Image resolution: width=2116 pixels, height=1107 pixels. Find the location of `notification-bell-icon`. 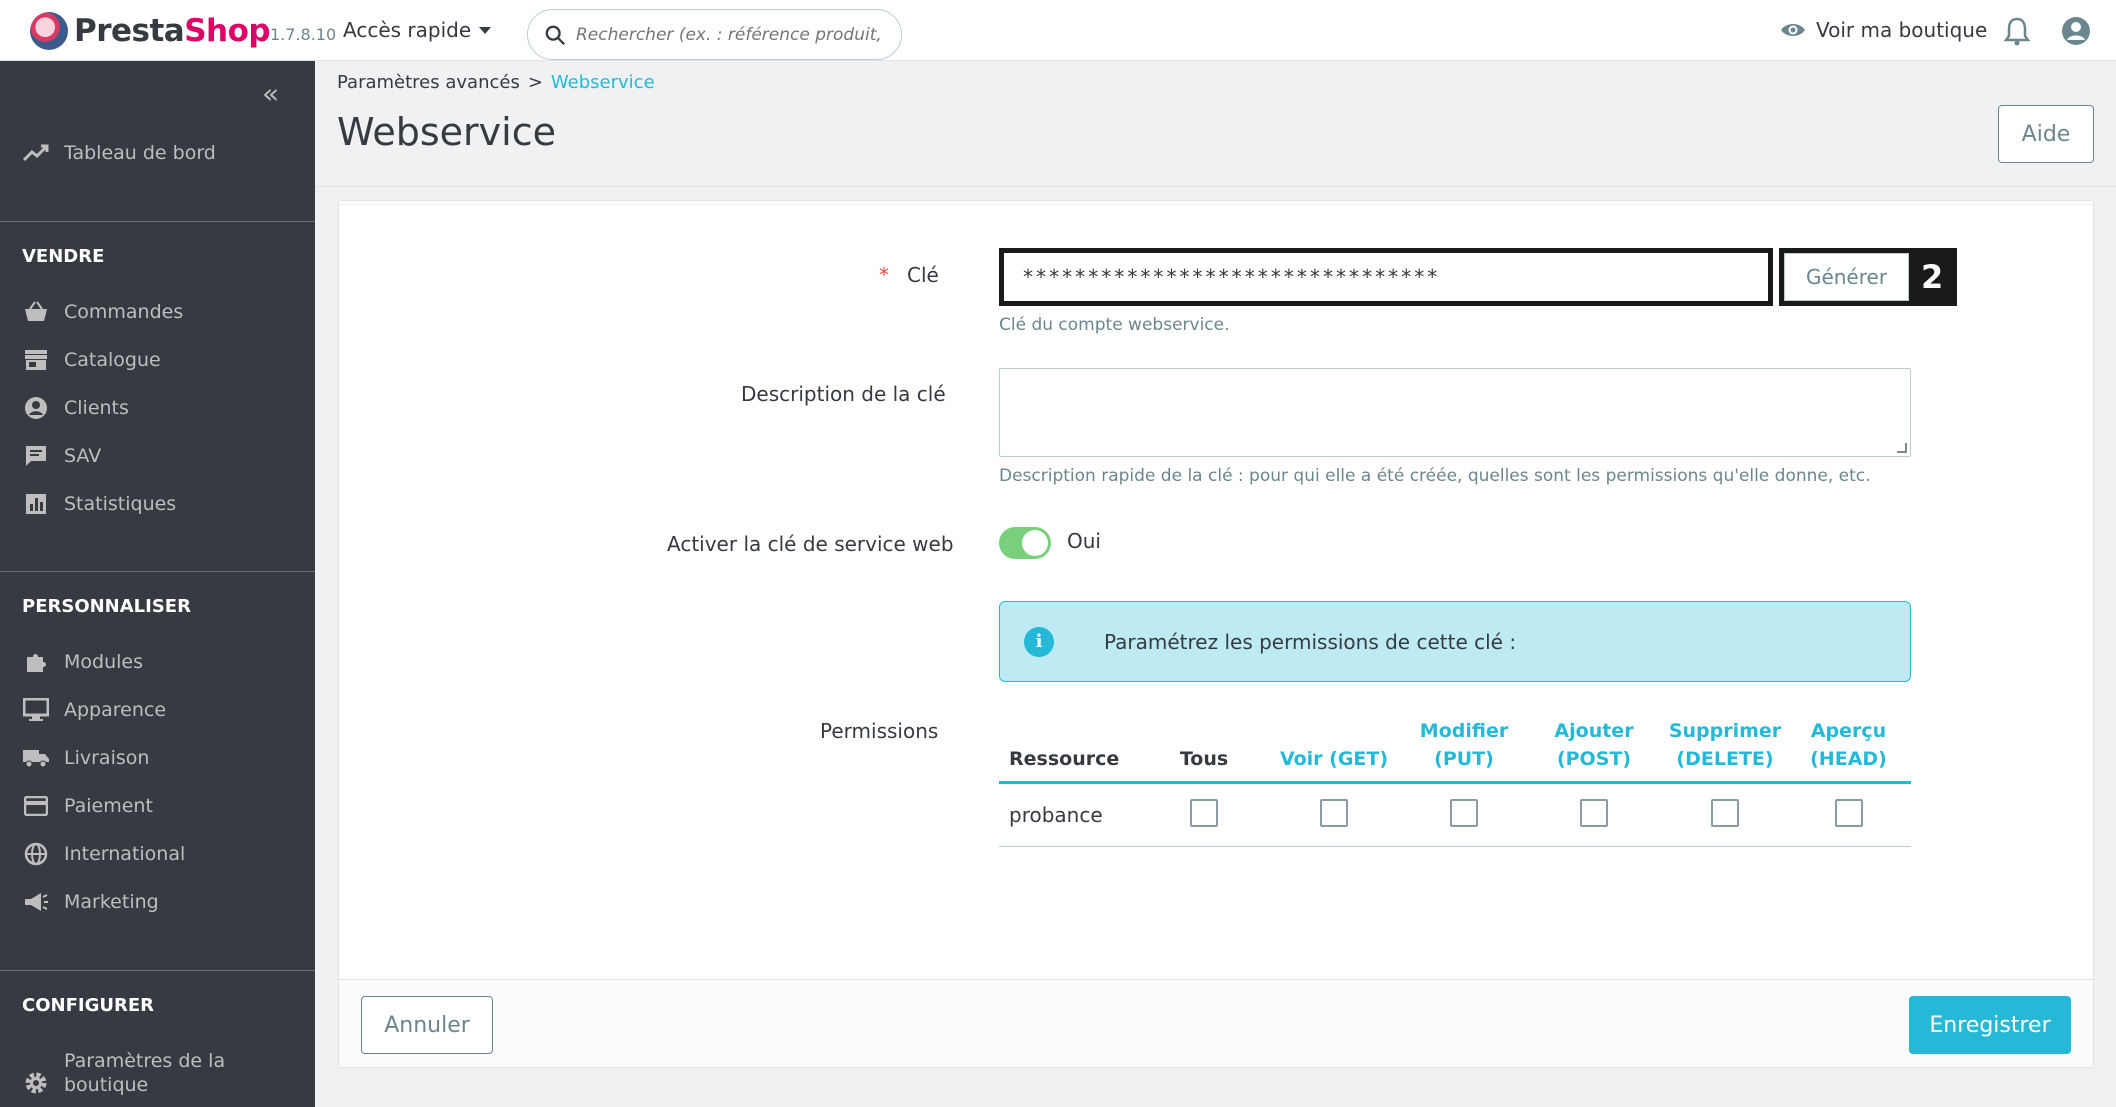

notification-bell-icon is located at coordinates (2017, 31).